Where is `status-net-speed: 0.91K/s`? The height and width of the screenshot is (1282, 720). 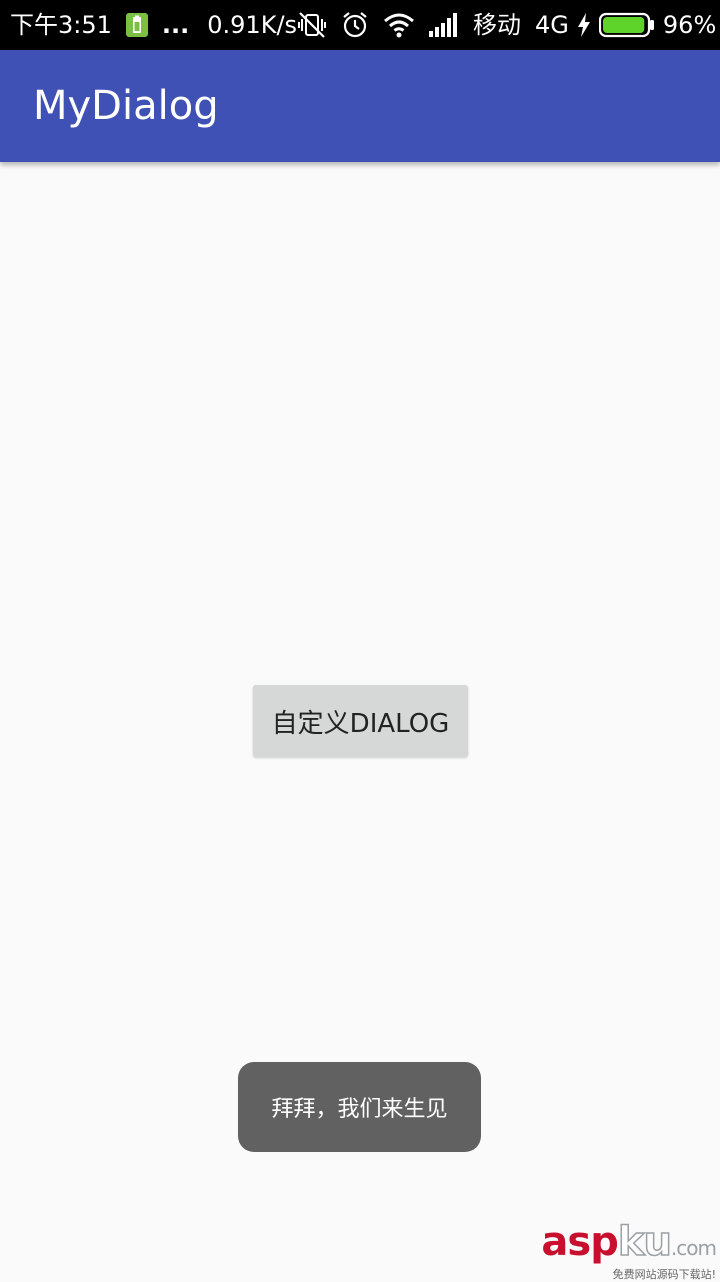 status-net-speed: 0.91K/s is located at coordinates (252, 25).